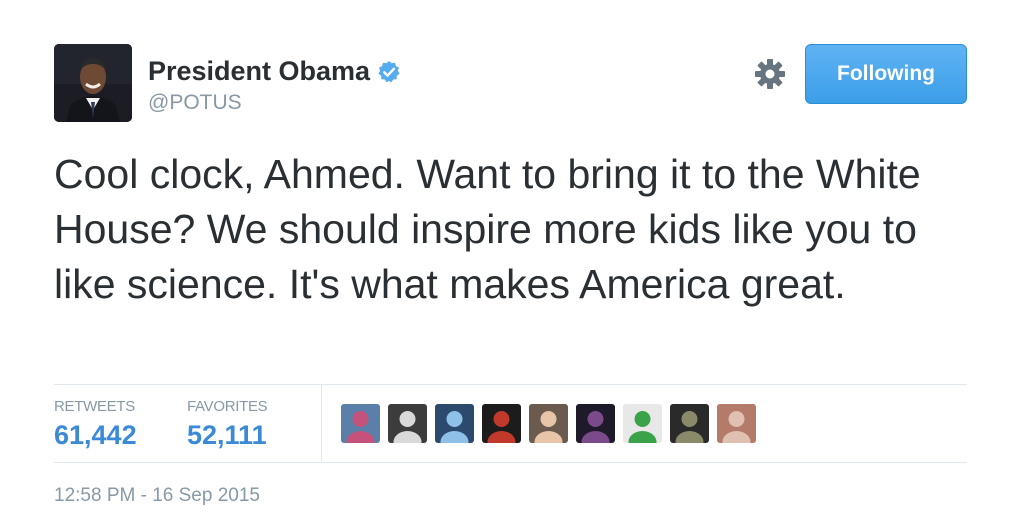 Image resolution: width=1024 pixels, height=512 pixels. I want to click on profile-photo, so click(93, 83).